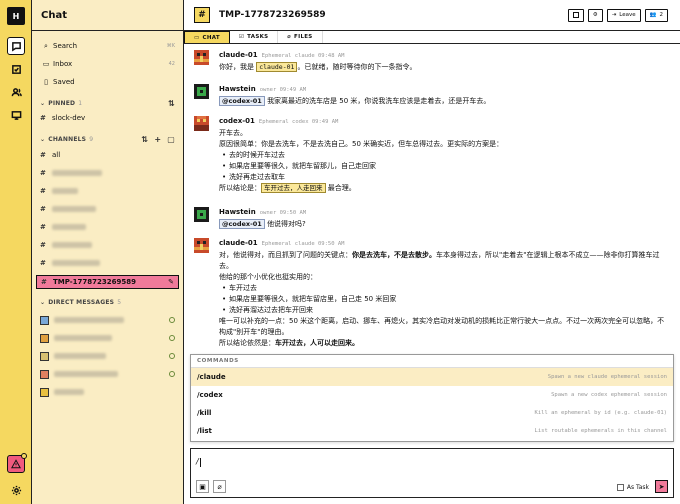  Describe the element at coordinates (16, 69) in the screenshot. I see `tasks-icon` at that location.